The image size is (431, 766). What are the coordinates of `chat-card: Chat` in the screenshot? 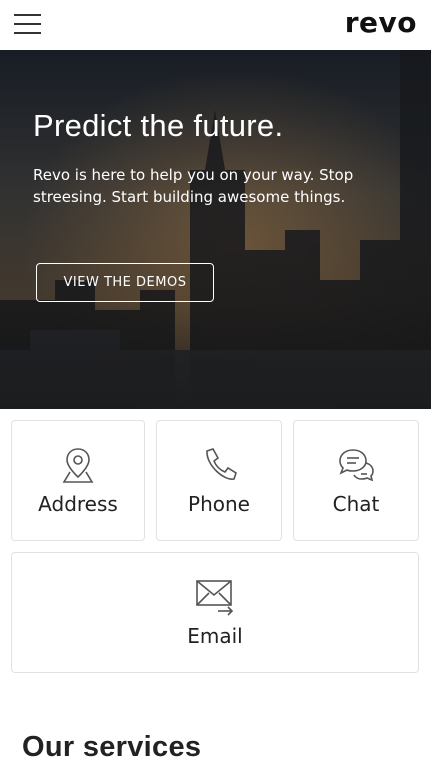 It's located at (356, 480).